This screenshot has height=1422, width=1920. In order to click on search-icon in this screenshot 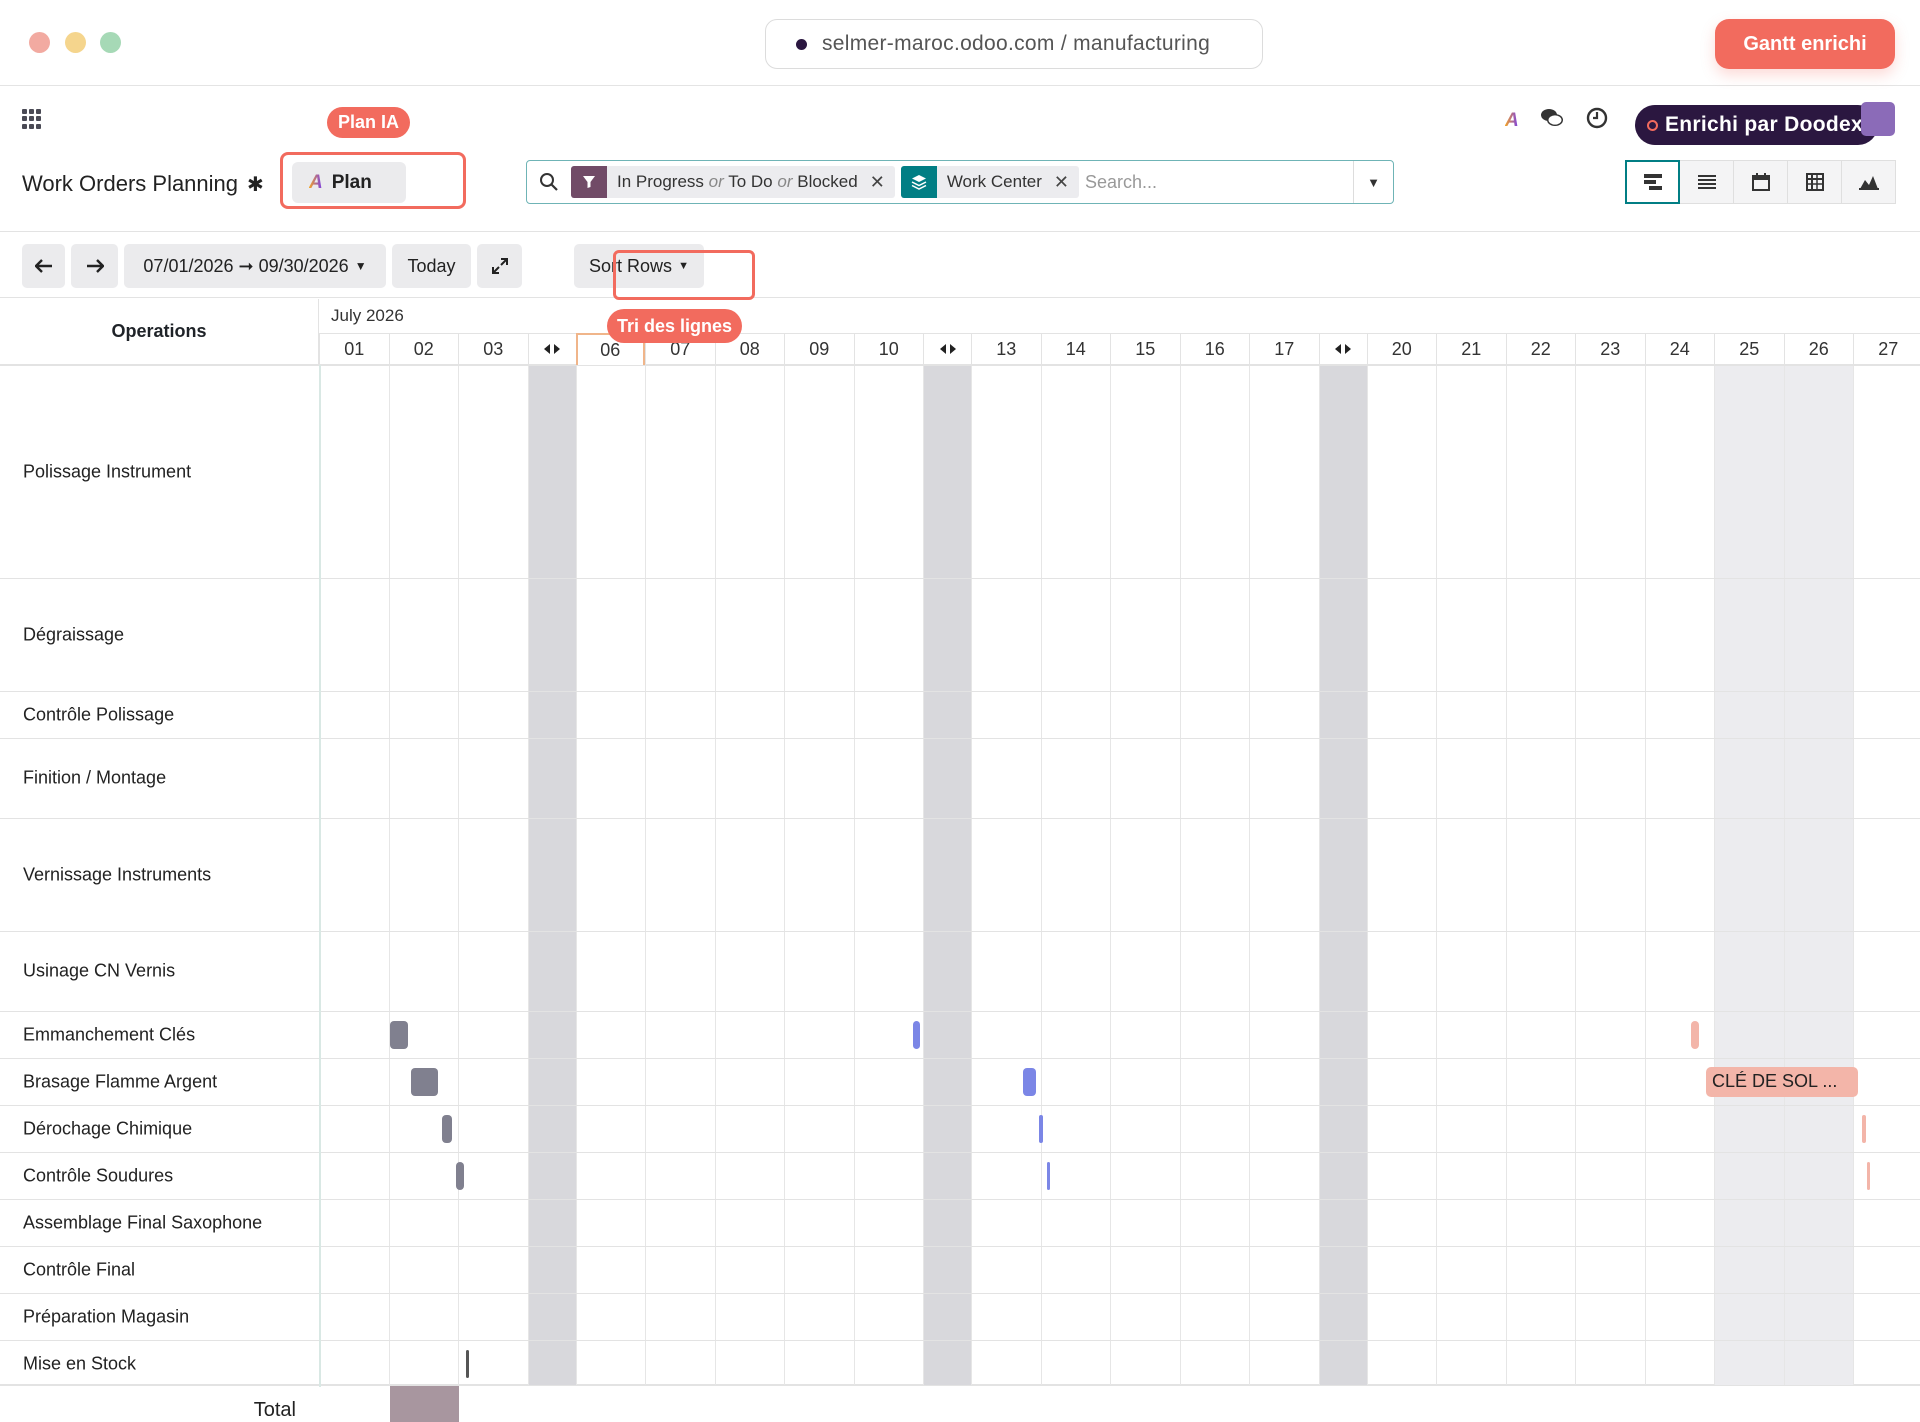, I will do `click(549, 182)`.